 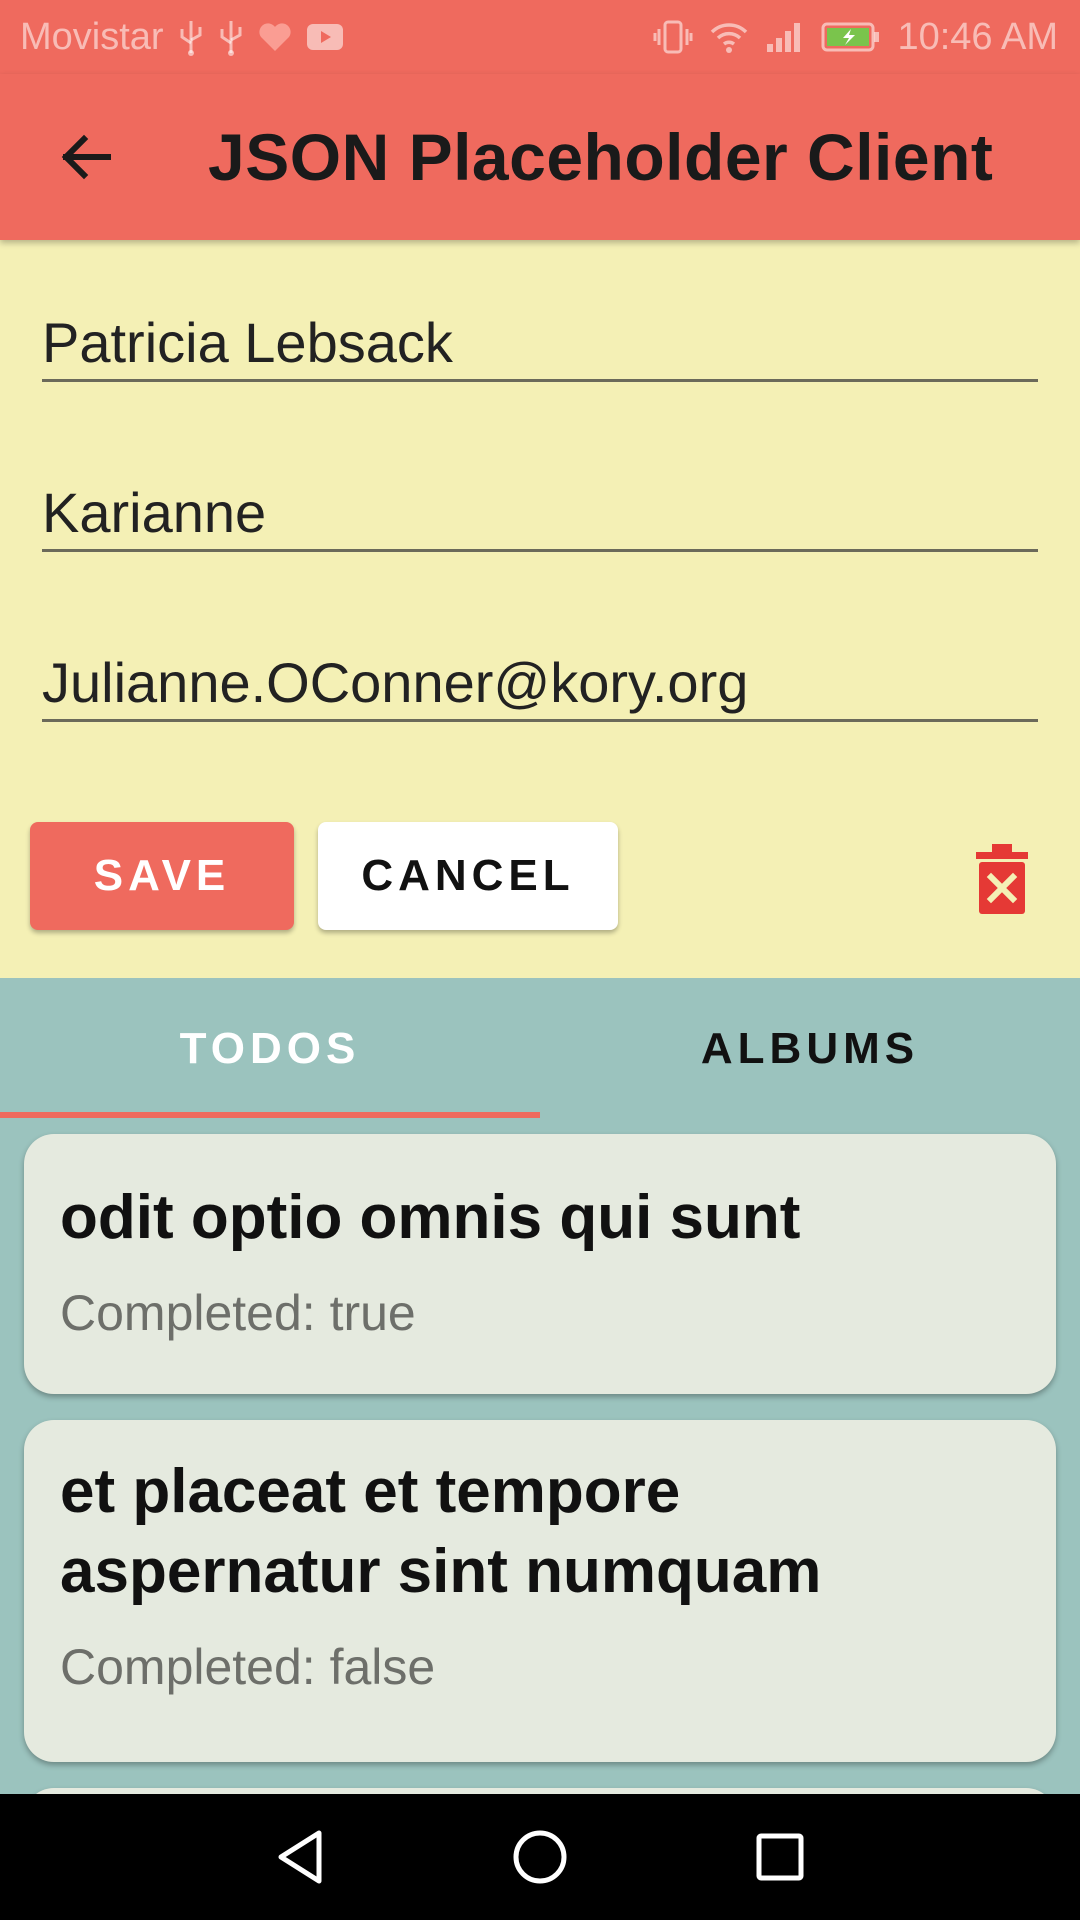 I want to click on youtube-icon, so click(x=325, y=37).